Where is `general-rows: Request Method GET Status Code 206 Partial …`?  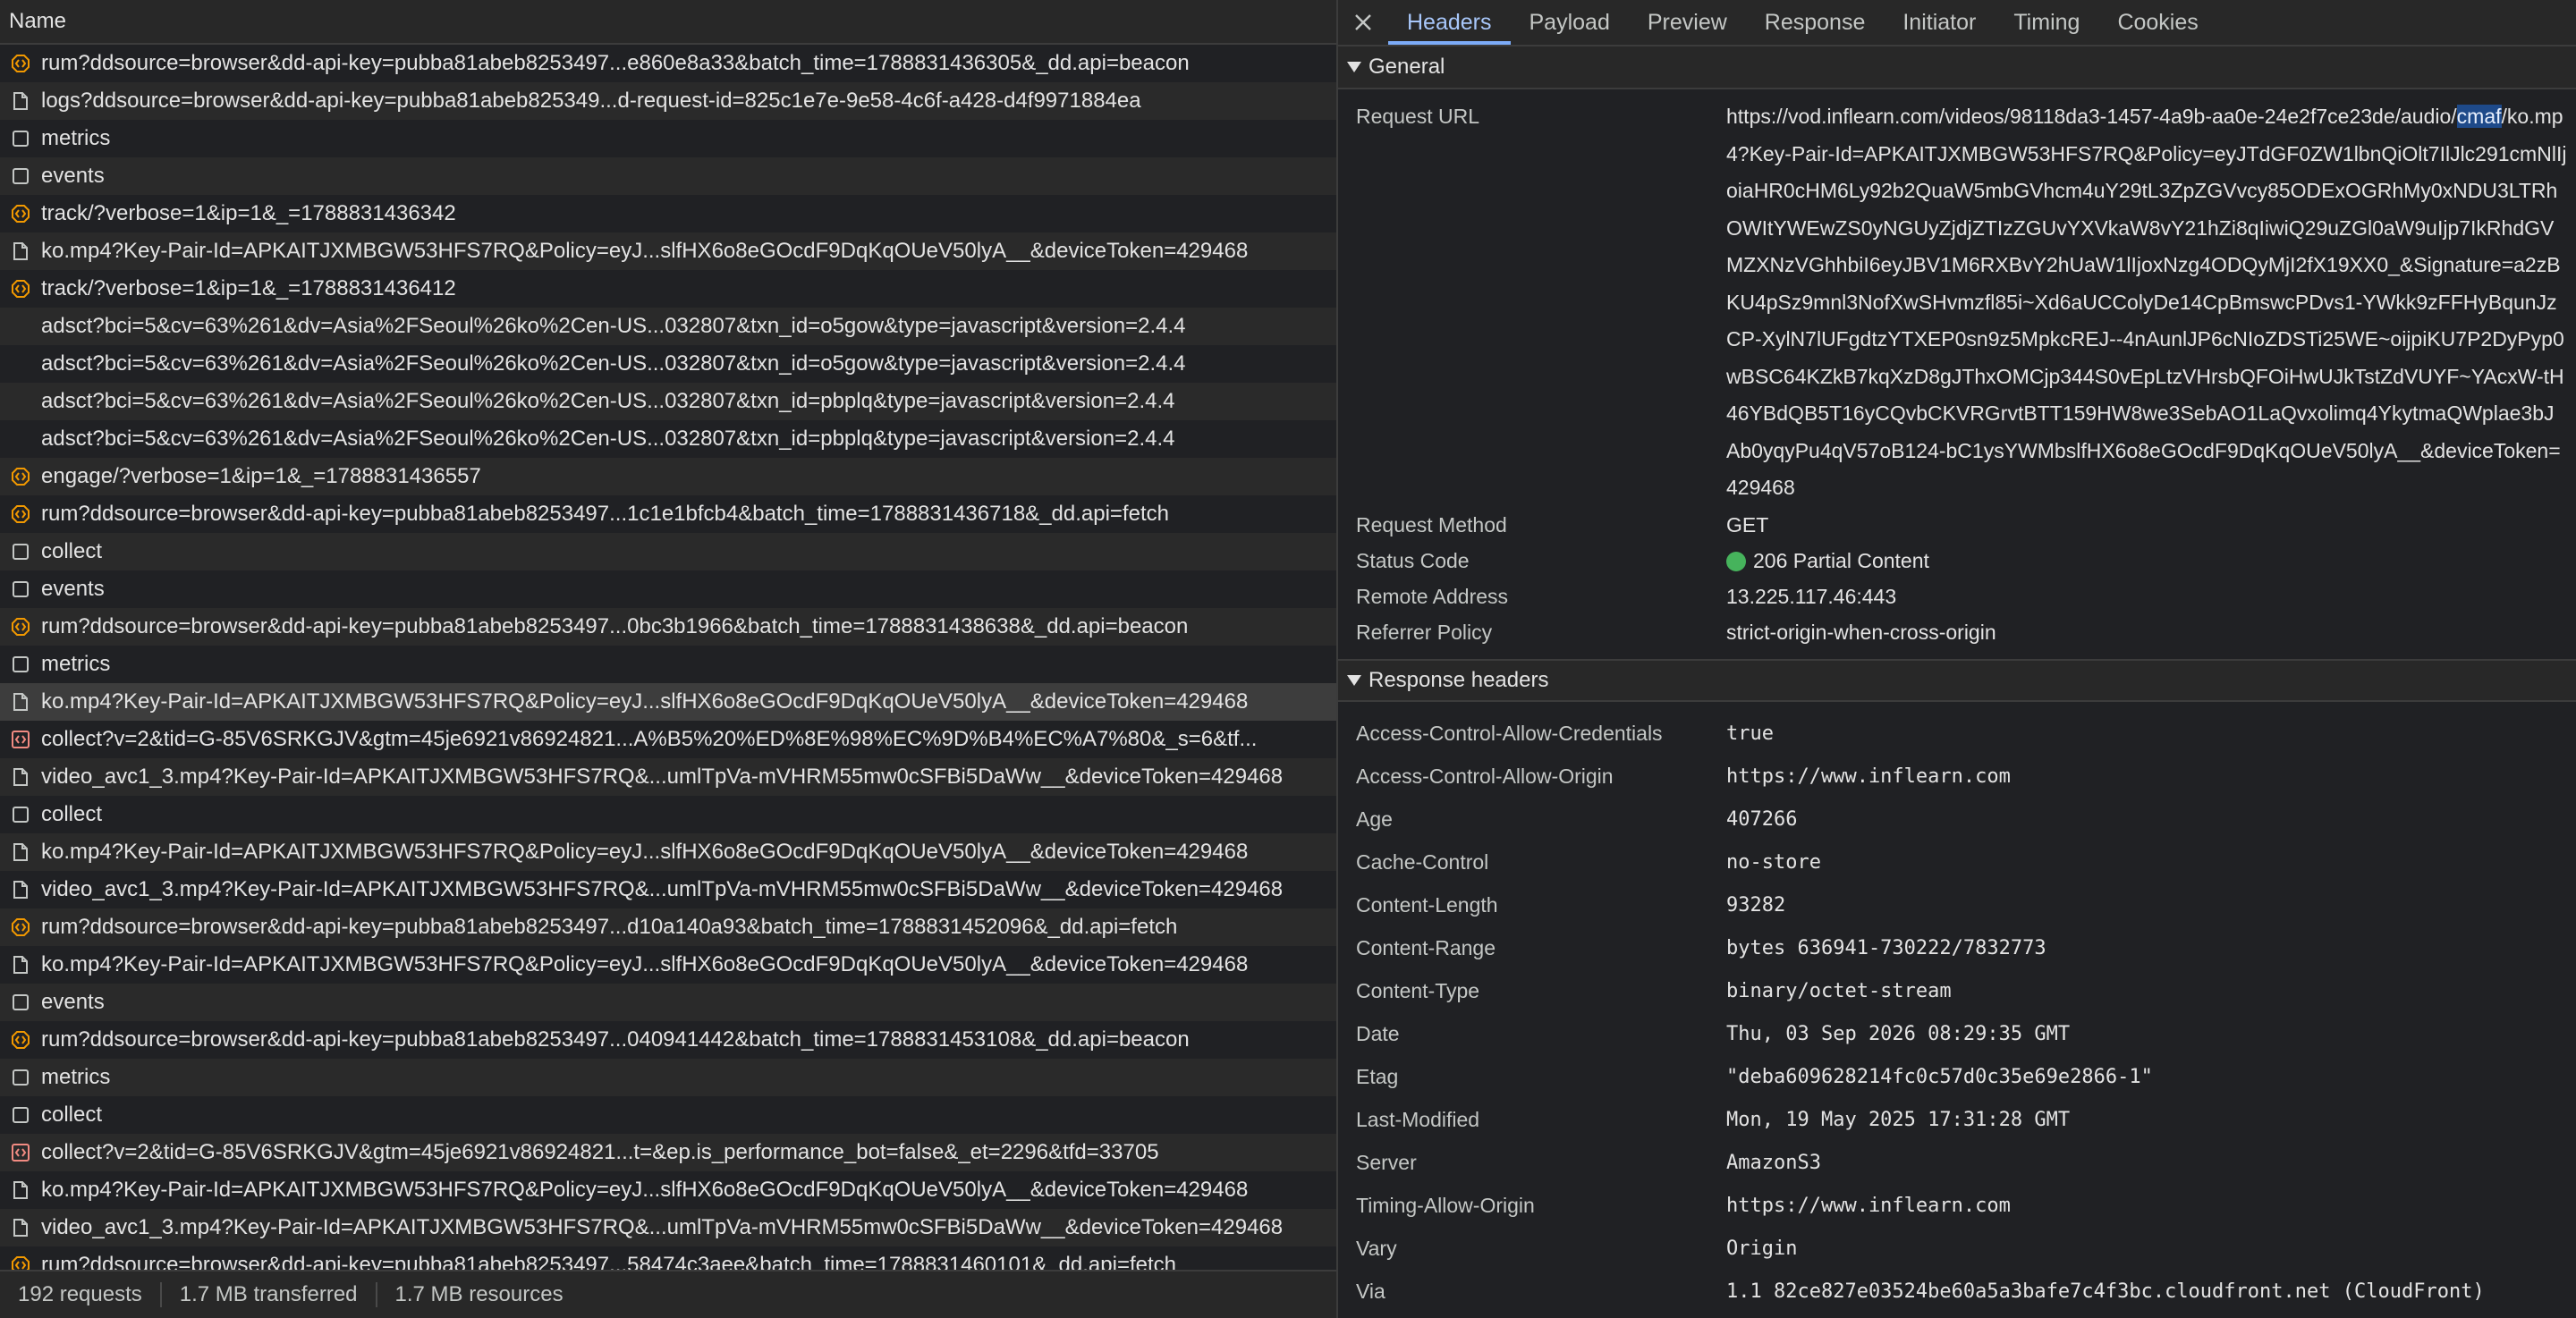
general-rows: Request Method GET Status Code 206 Partial … is located at coordinates (1957, 578).